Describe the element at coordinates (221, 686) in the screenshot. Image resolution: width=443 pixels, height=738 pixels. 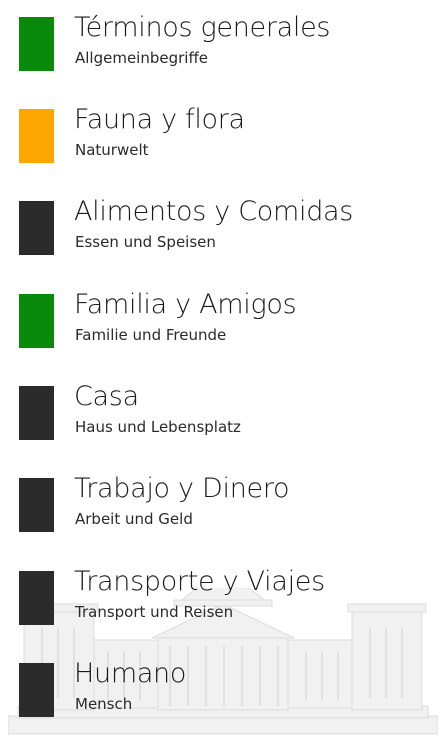
I see `category-item-humano: Humano Mensch` at that location.